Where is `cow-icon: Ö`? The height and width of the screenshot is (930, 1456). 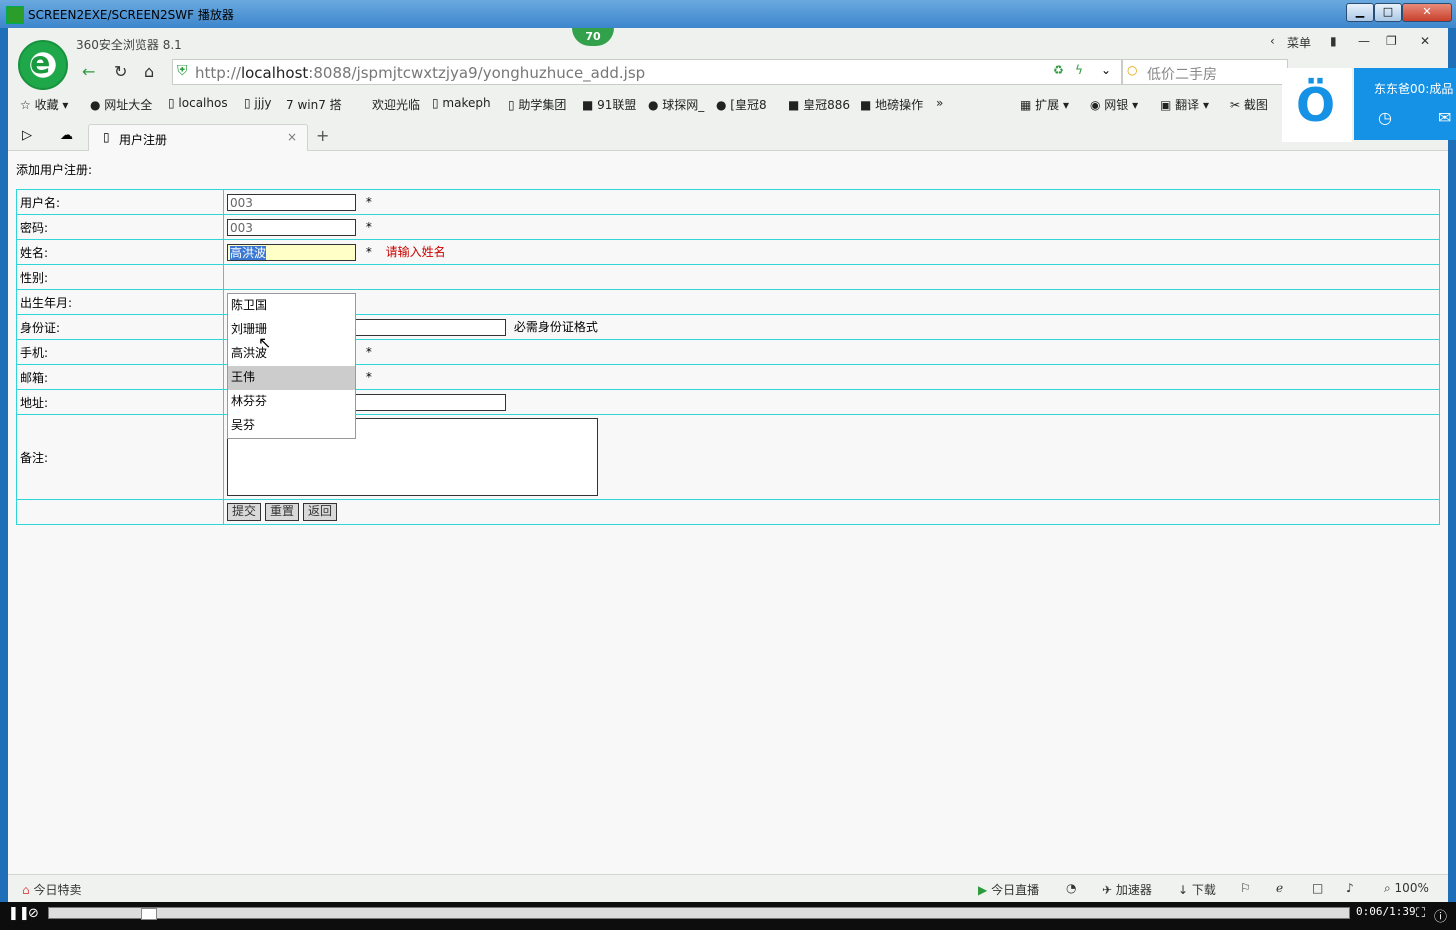 cow-icon: Ö is located at coordinates (1317, 105).